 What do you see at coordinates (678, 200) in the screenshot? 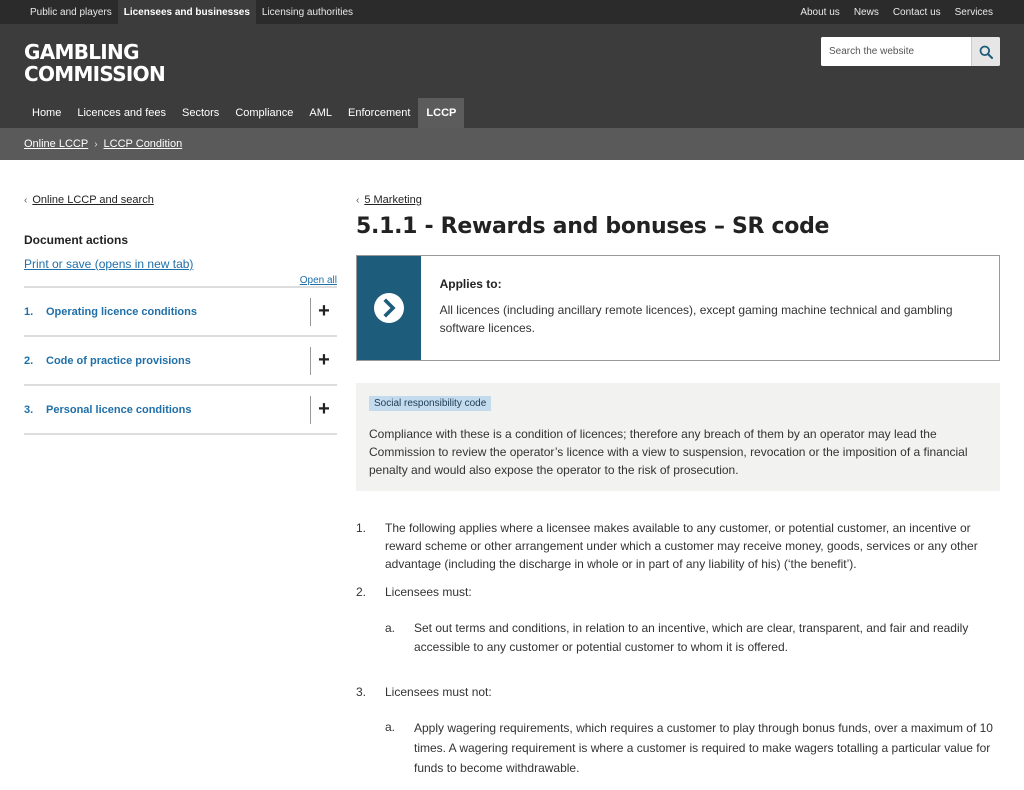
I see `content-back: ‹ 5 Marketing` at bounding box center [678, 200].